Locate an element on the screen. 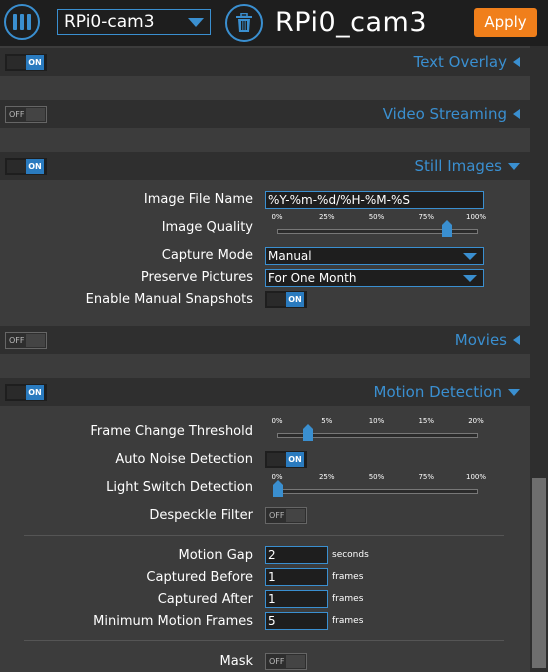 This screenshot has height=672, width=548. frame-change-threshold-slider: 0% 5% 10% 15% 20% is located at coordinates (377, 431).